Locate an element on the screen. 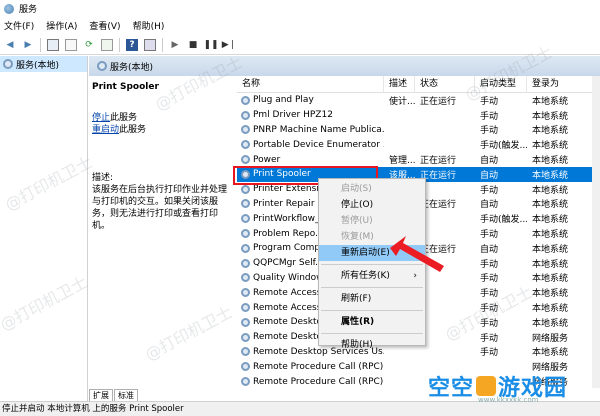 This screenshot has height=416, width=600. brand-k-icon is located at coordinates (486, 386).